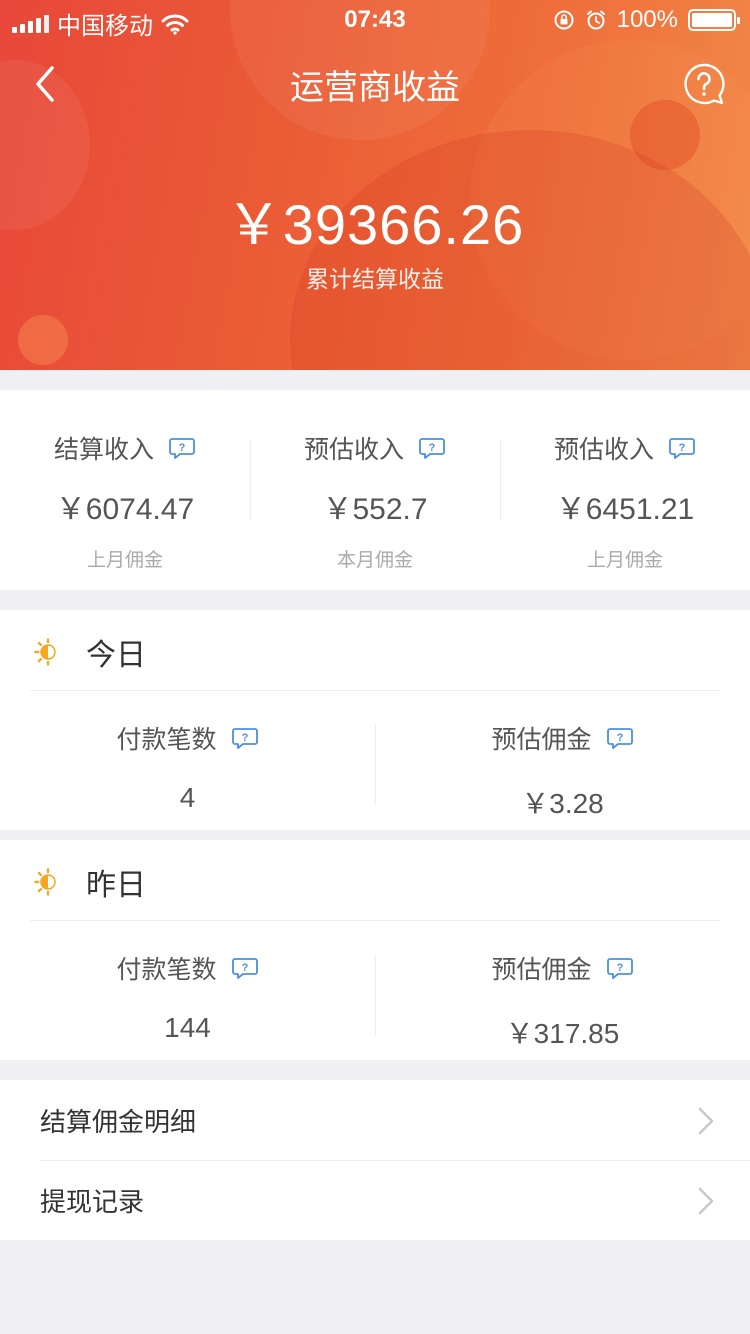 The height and width of the screenshot is (1334, 750). What do you see at coordinates (375, 20) in the screenshot?
I see `status-bar: 中国移动 07:43 100%` at bounding box center [375, 20].